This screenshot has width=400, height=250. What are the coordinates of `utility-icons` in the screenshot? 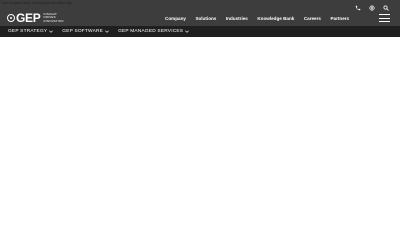 It's located at (369, 7).